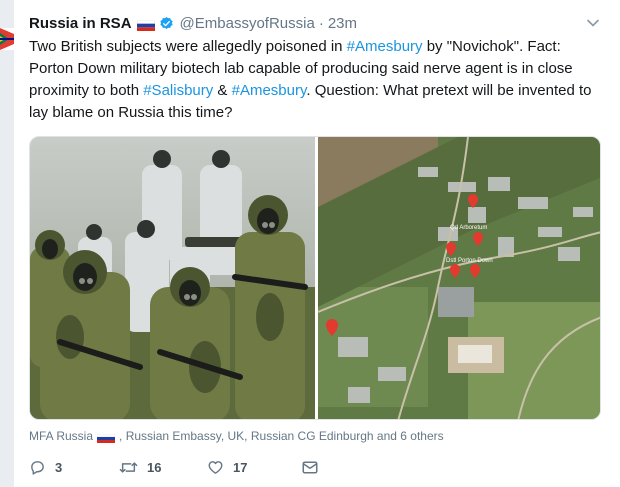 The height and width of the screenshot is (487, 620). Describe the element at coordinates (37, 467) in the screenshot. I see `reply-icon` at that location.